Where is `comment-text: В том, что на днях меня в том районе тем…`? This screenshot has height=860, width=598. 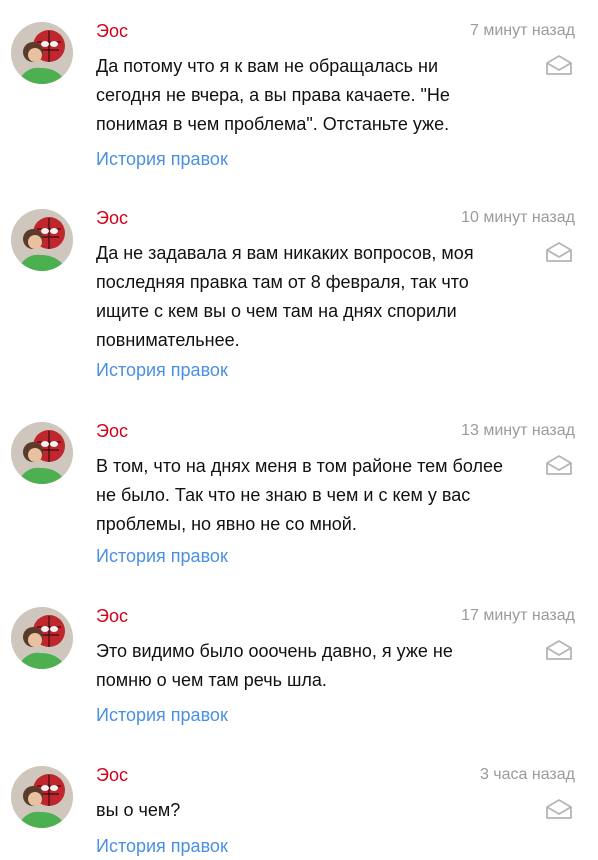 comment-text: В том, что на днях меня в том районе тем… is located at coordinates (299, 495).